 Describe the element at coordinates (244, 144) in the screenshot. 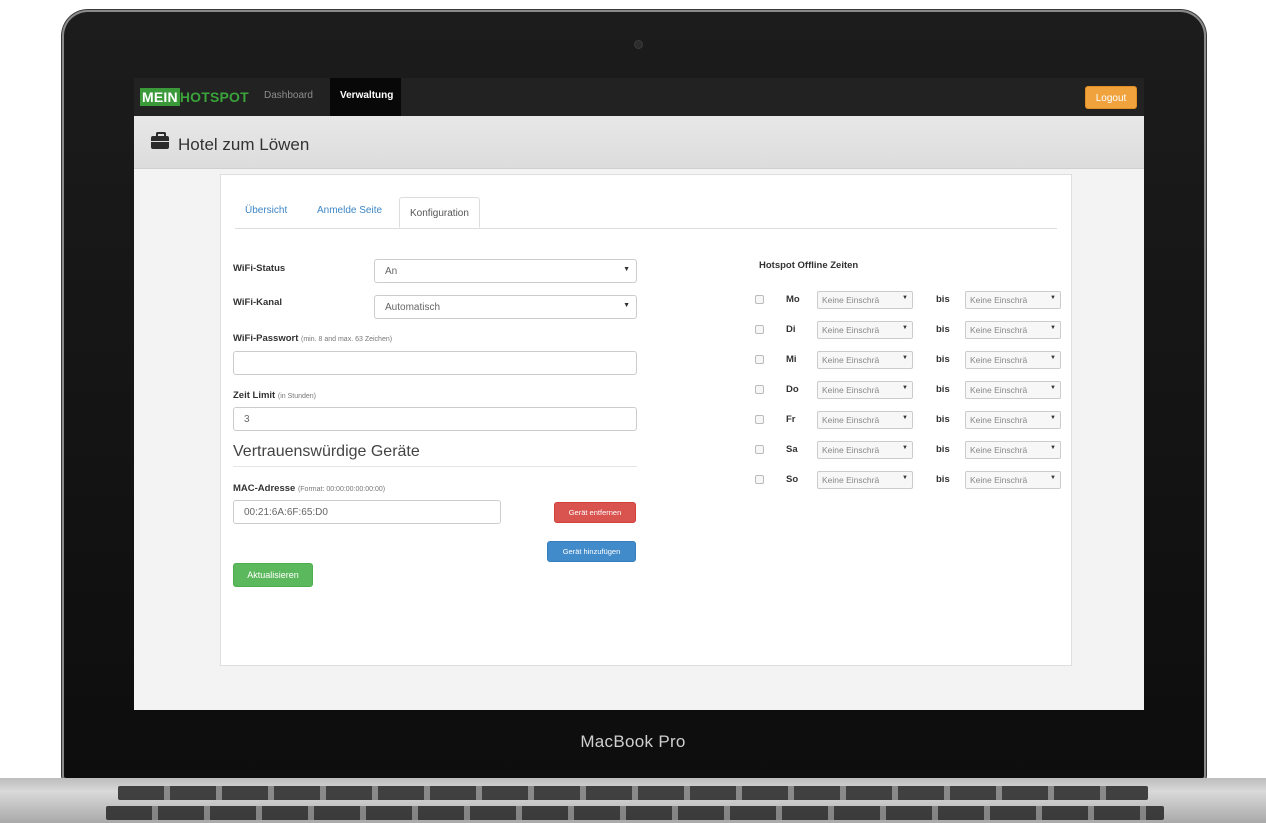

I see `page-title: Hotel zum Löwen` at that location.